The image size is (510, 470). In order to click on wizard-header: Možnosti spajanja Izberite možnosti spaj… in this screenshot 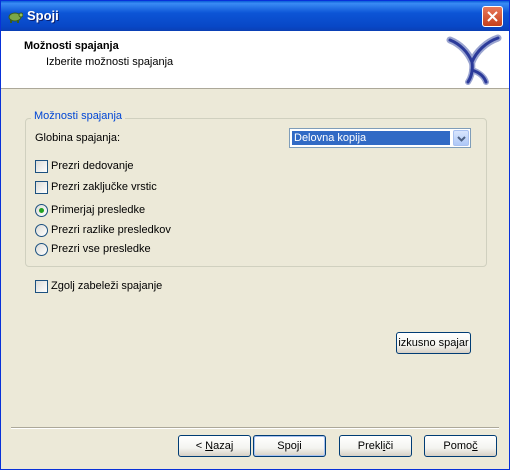, I will do `click(255, 60)`.